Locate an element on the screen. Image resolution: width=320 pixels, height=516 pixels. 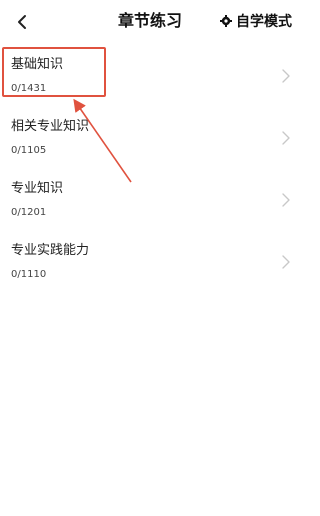
chapter-name: 专业知识 is located at coordinates (37, 188).